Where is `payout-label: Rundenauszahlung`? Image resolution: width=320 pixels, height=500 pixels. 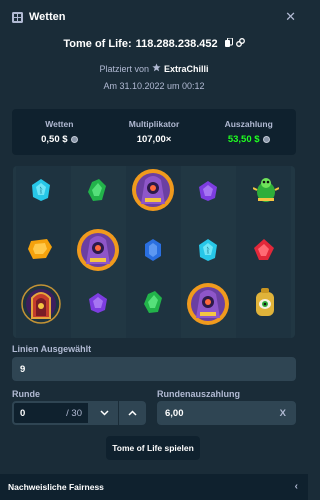
payout-label: Rundenauszahlung is located at coordinates (198, 394).